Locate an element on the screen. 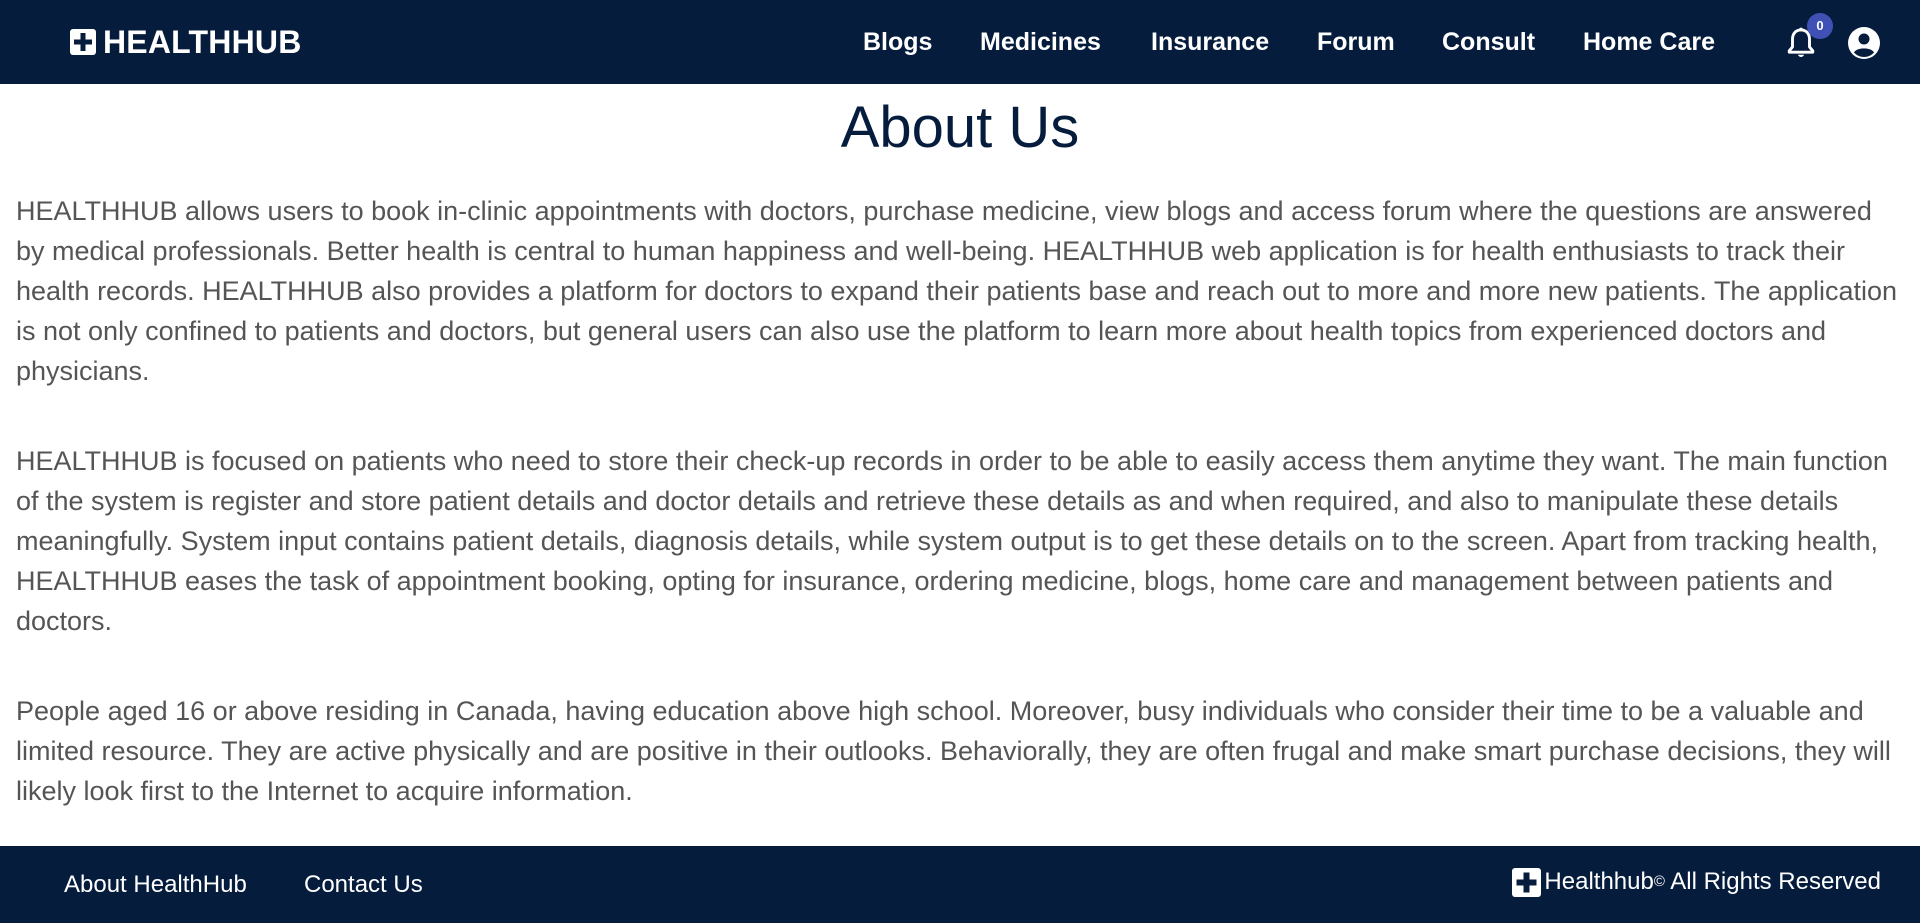  footer-rights: All Rights Reserved is located at coordinates (1772, 881).